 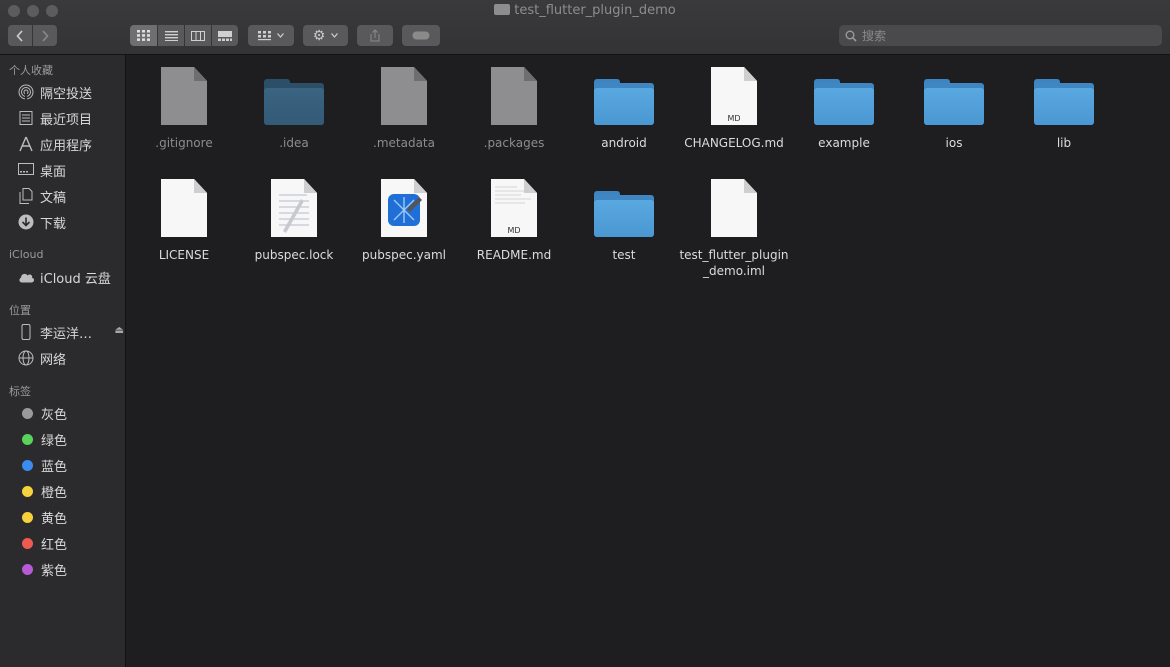 I want to click on file-item: pubspec.lock, so click(x=294, y=218).